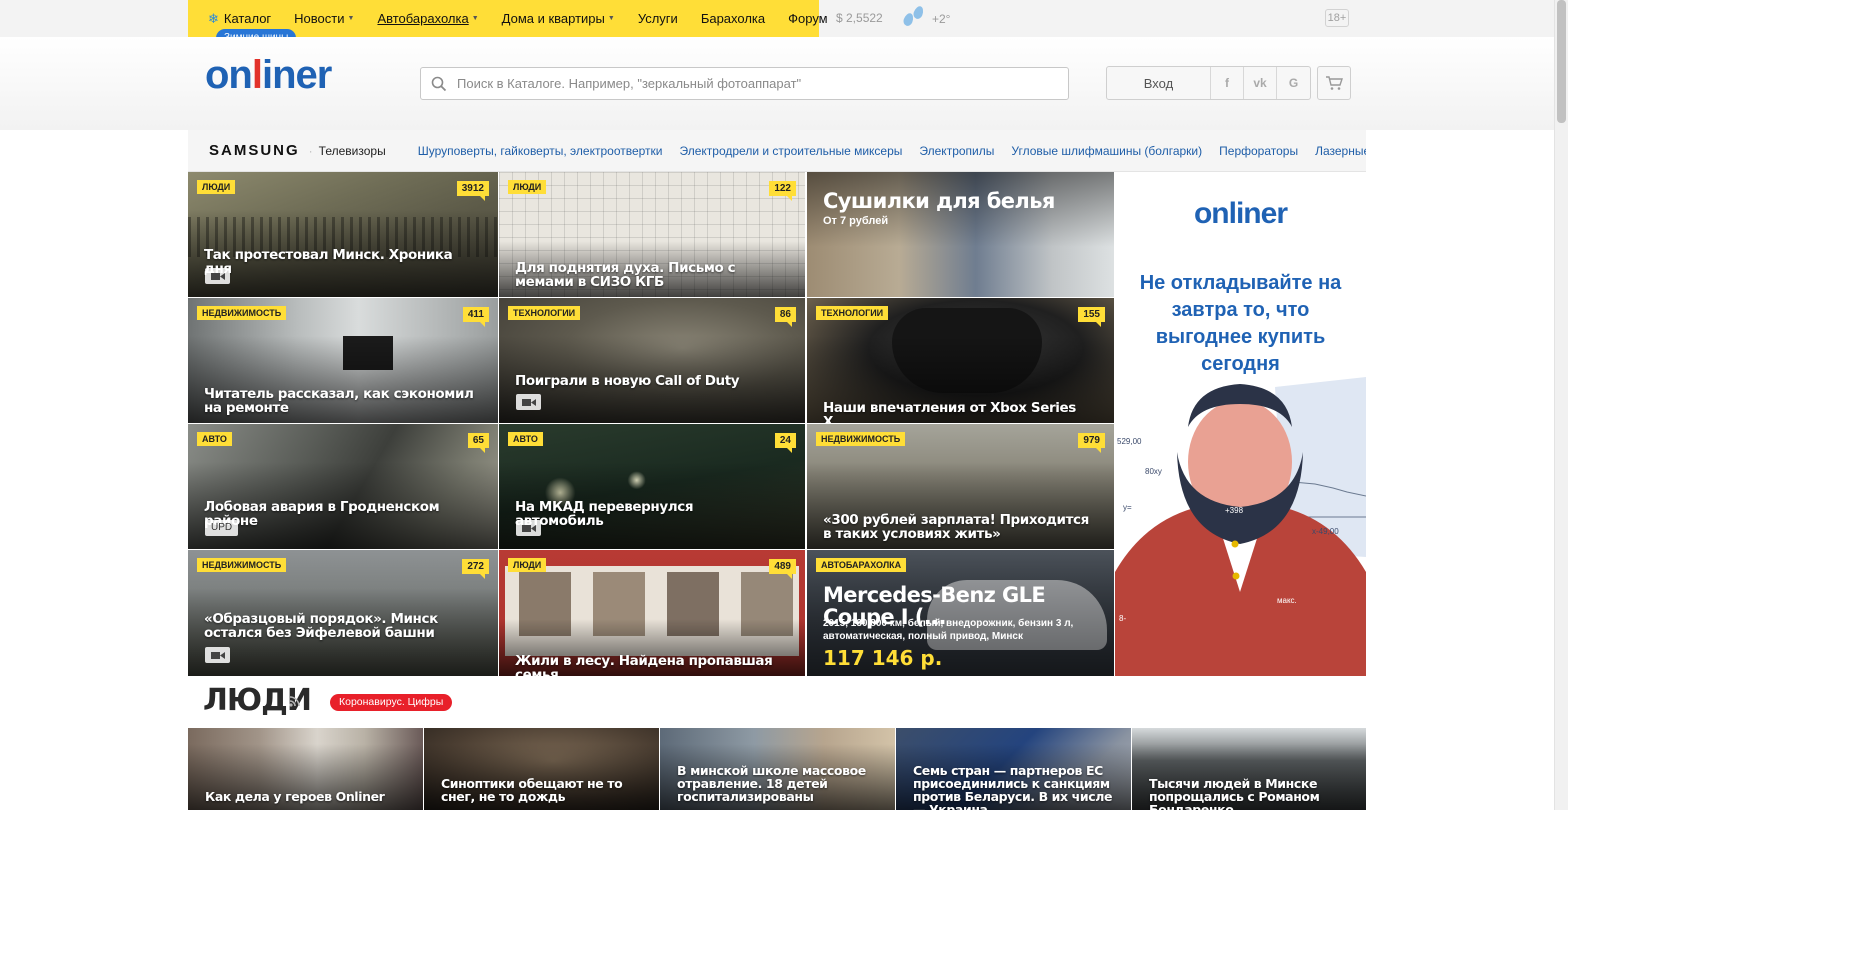 This screenshot has height=962, width=1863. What do you see at coordinates (648, 381) in the screenshot?
I see `tile-title: Поиграли в новую Call of Duty` at bounding box center [648, 381].